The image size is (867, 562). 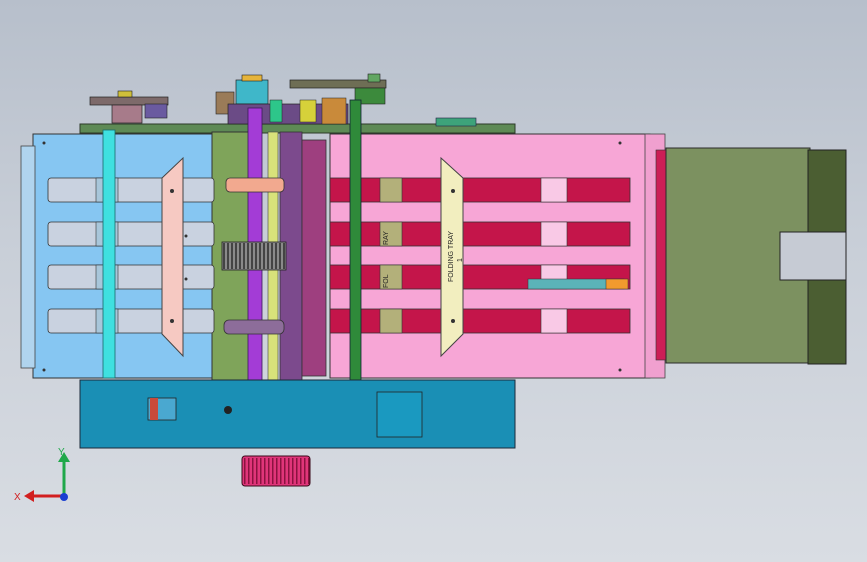 What do you see at coordinates (42, 475) in the screenshot?
I see `axis-triad: Y X` at bounding box center [42, 475].